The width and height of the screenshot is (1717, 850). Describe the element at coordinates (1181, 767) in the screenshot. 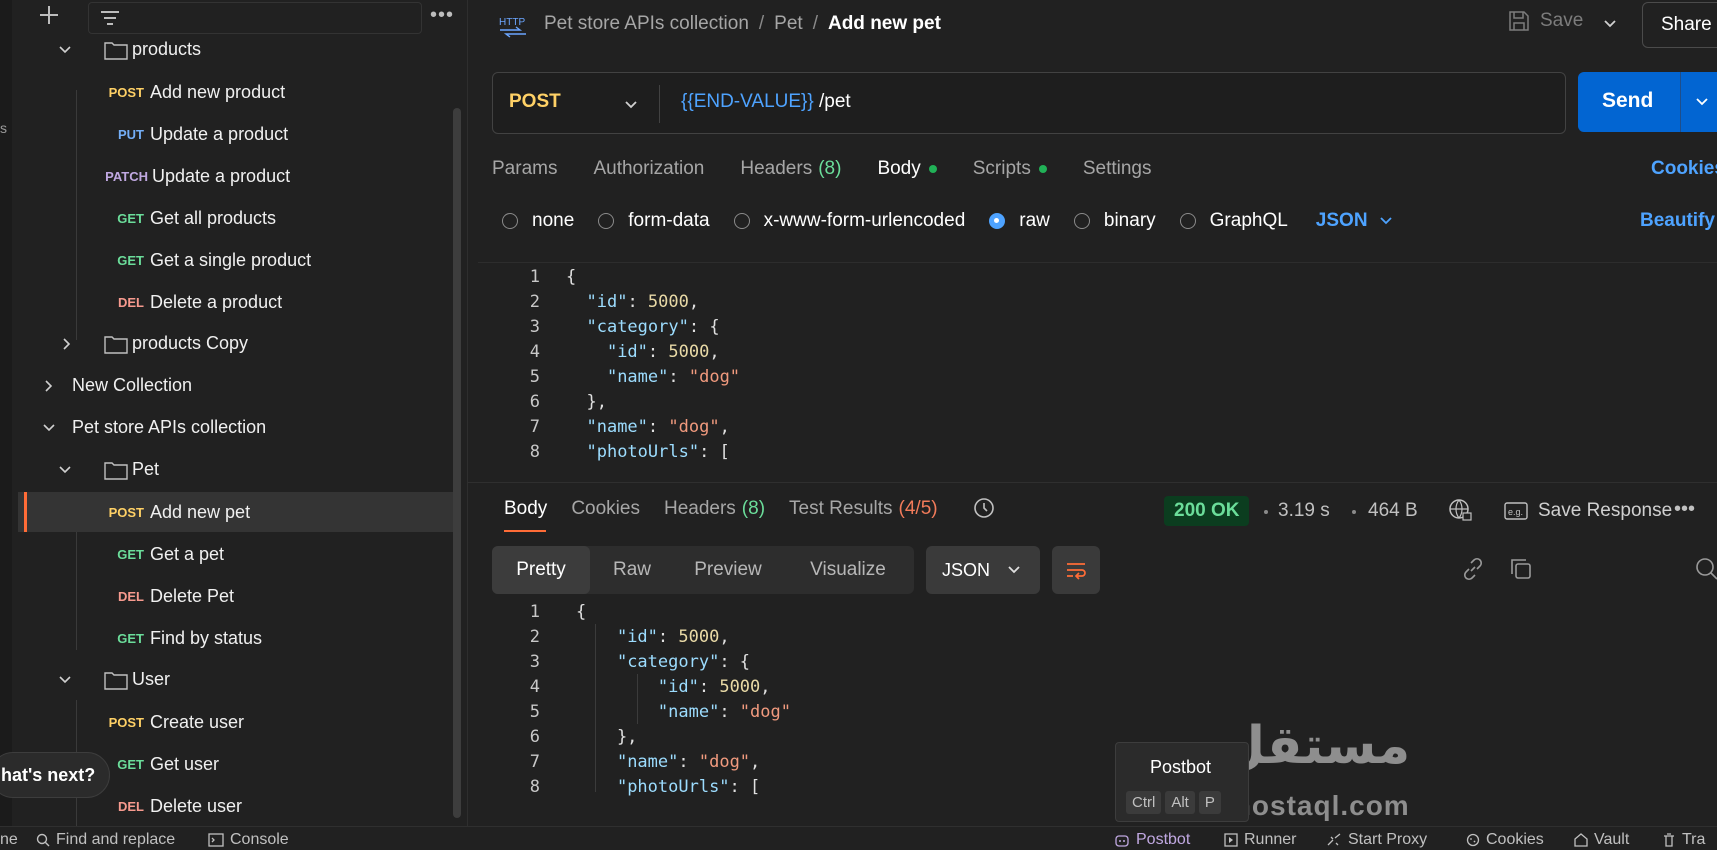

I see `tooltip-title: Postbot` at that location.